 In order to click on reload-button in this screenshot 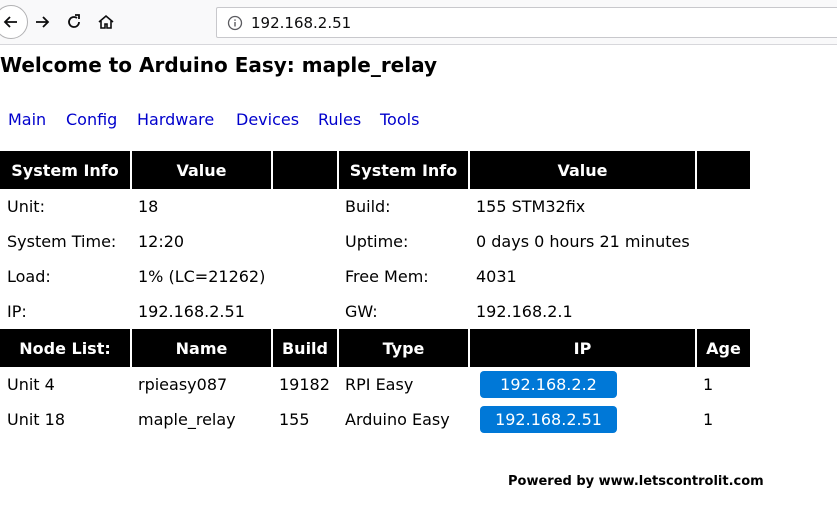, I will do `click(74, 22)`.